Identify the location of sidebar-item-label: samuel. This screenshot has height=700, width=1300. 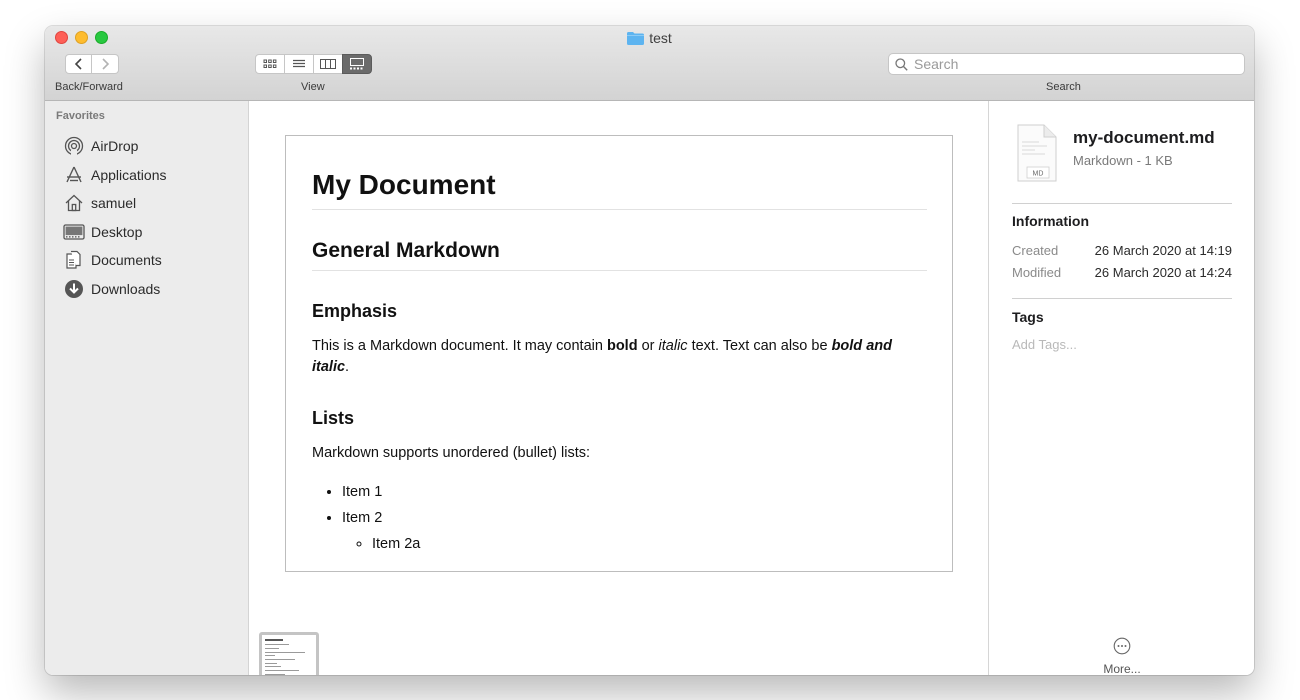
(114, 203).